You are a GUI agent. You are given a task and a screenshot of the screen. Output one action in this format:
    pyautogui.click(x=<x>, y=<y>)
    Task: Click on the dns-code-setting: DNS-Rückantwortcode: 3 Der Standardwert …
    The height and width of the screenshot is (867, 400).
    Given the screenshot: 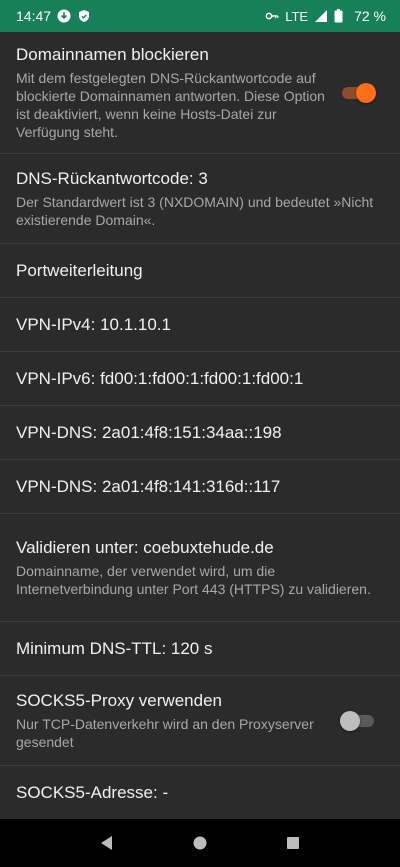 What is the action you would take?
    pyautogui.click(x=200, y=199)
    